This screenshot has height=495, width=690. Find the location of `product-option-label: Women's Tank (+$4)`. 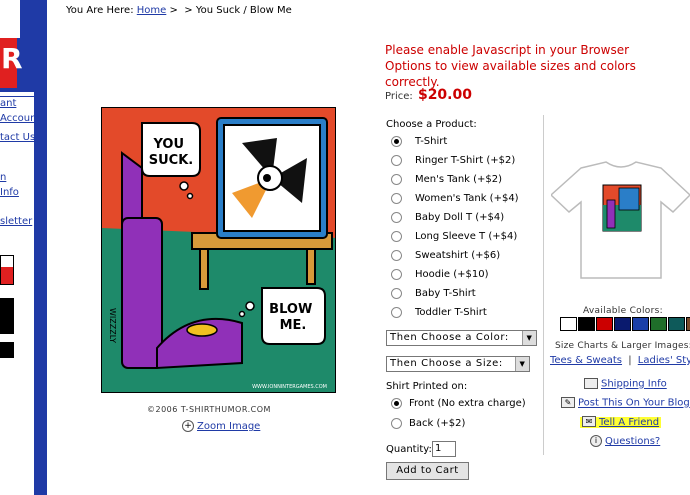

product-option-label: Women's Tank (+$4) is located at coordinates (467, 198).